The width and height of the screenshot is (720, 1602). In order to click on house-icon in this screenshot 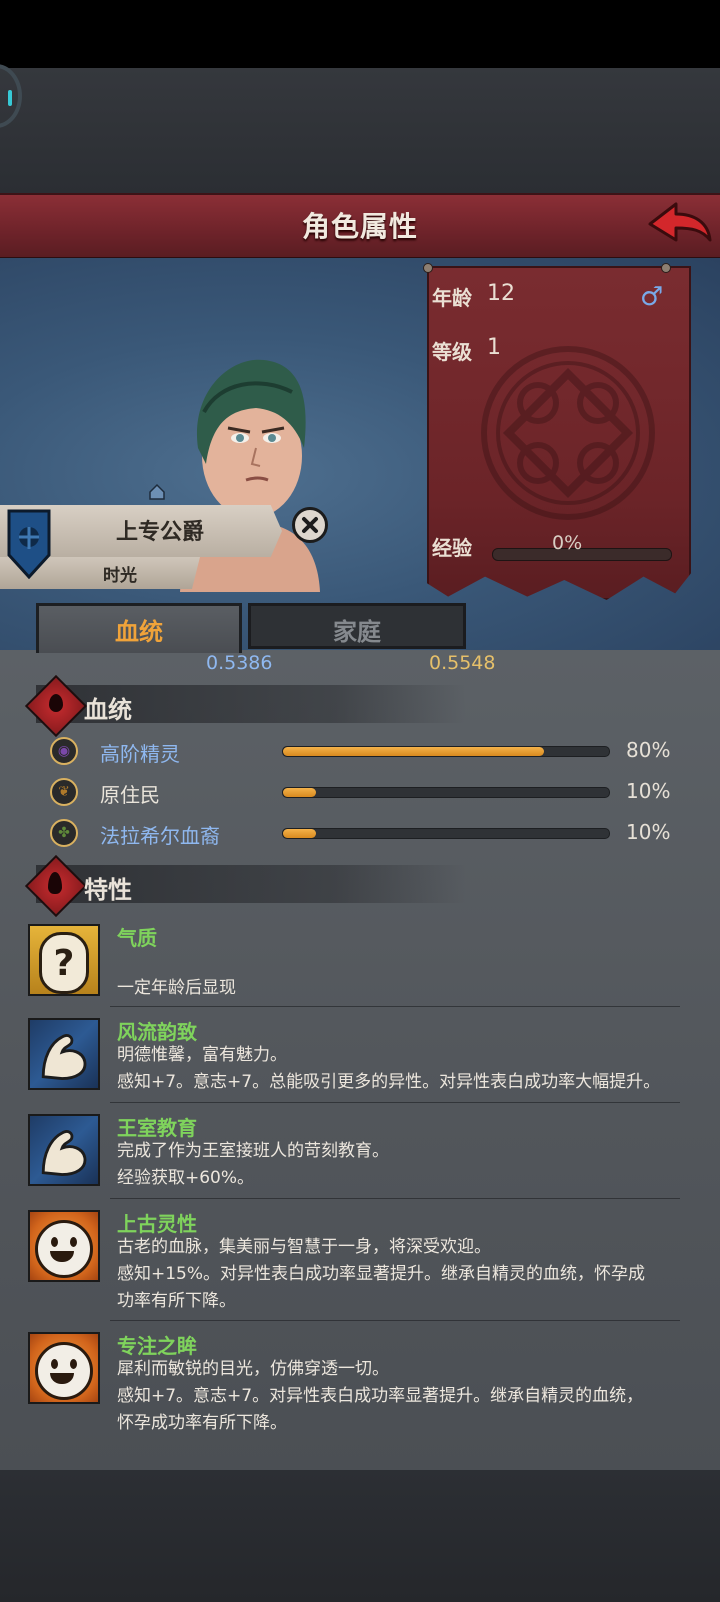, I will do `click(157, 491)`.